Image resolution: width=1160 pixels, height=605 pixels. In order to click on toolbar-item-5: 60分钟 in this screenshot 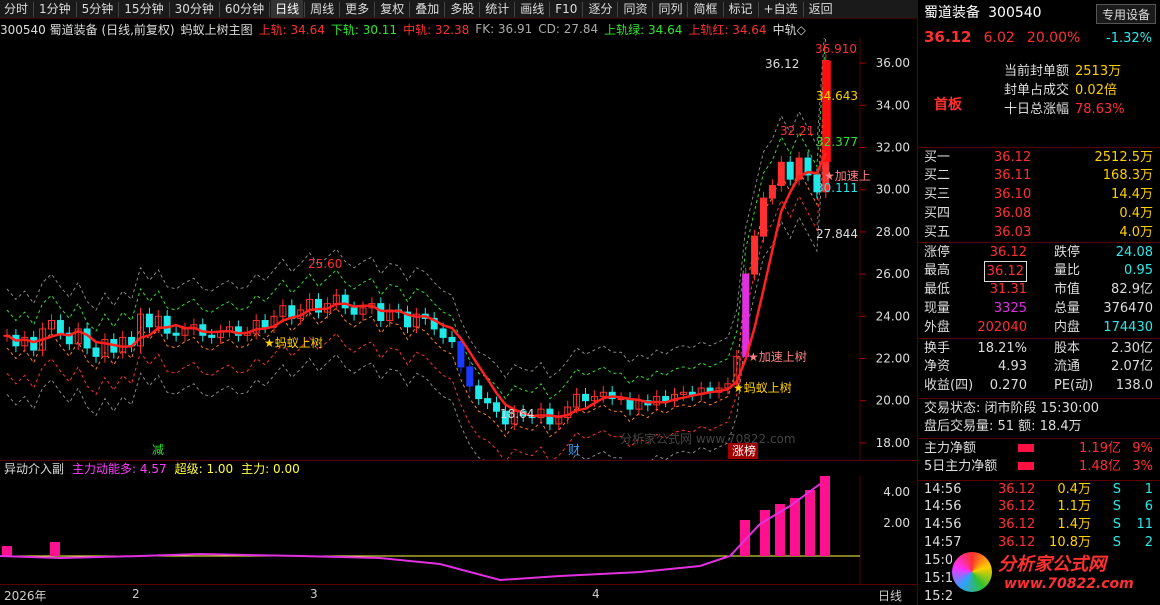, I will do `click(244, 9)`.